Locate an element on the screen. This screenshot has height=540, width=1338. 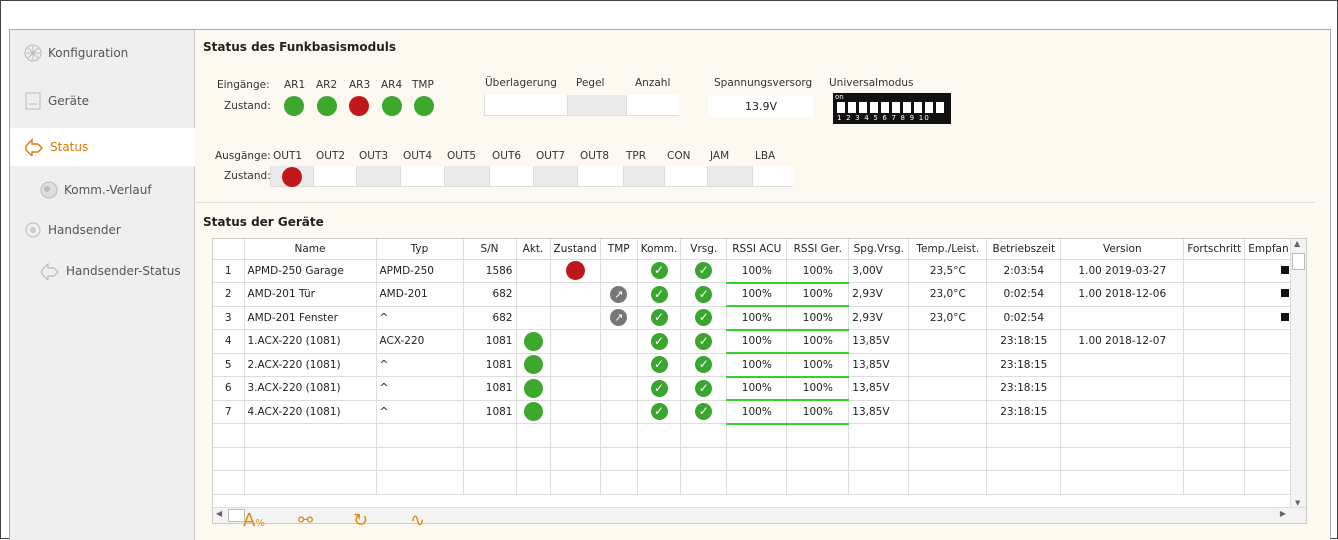
signal-icon: ∿ is located at coordinates (417, 520).